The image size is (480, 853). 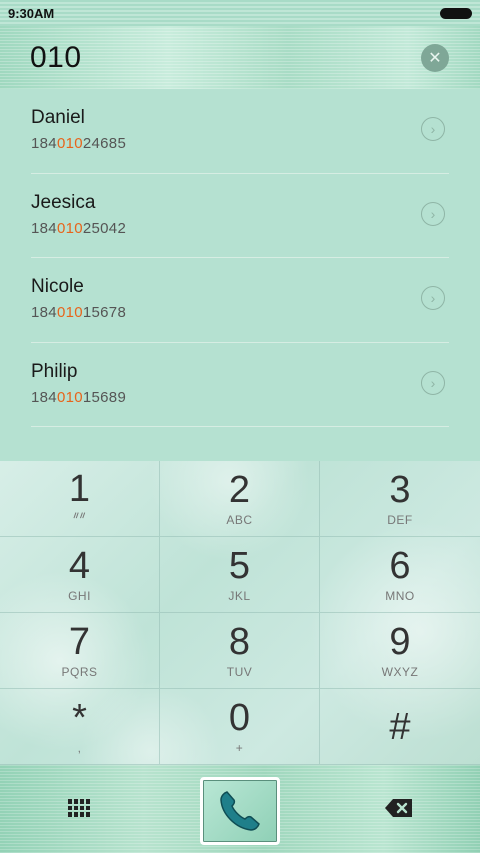 What do you see at coordinates (79, 565) in the screenshot?
I see `key-digit: 4` at bounding box center [79, 565].